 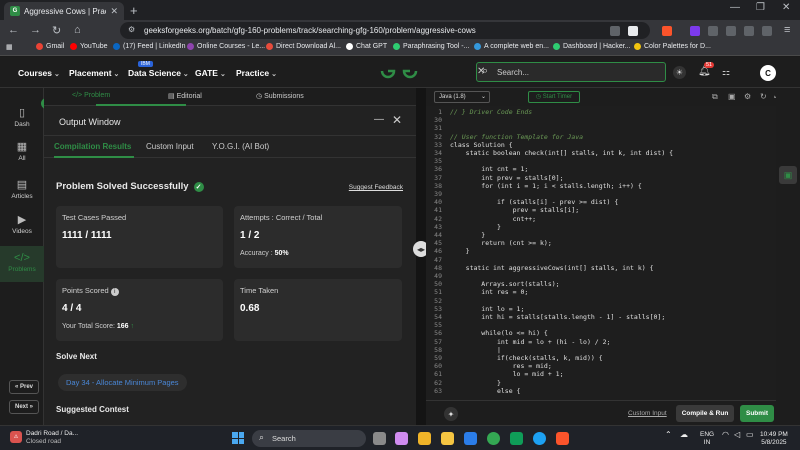 What do you see at coordinates (554, 97) in the screenshot?
I see `start-timer-button: ◷ Start Timer` at bounding box center [554, 97].